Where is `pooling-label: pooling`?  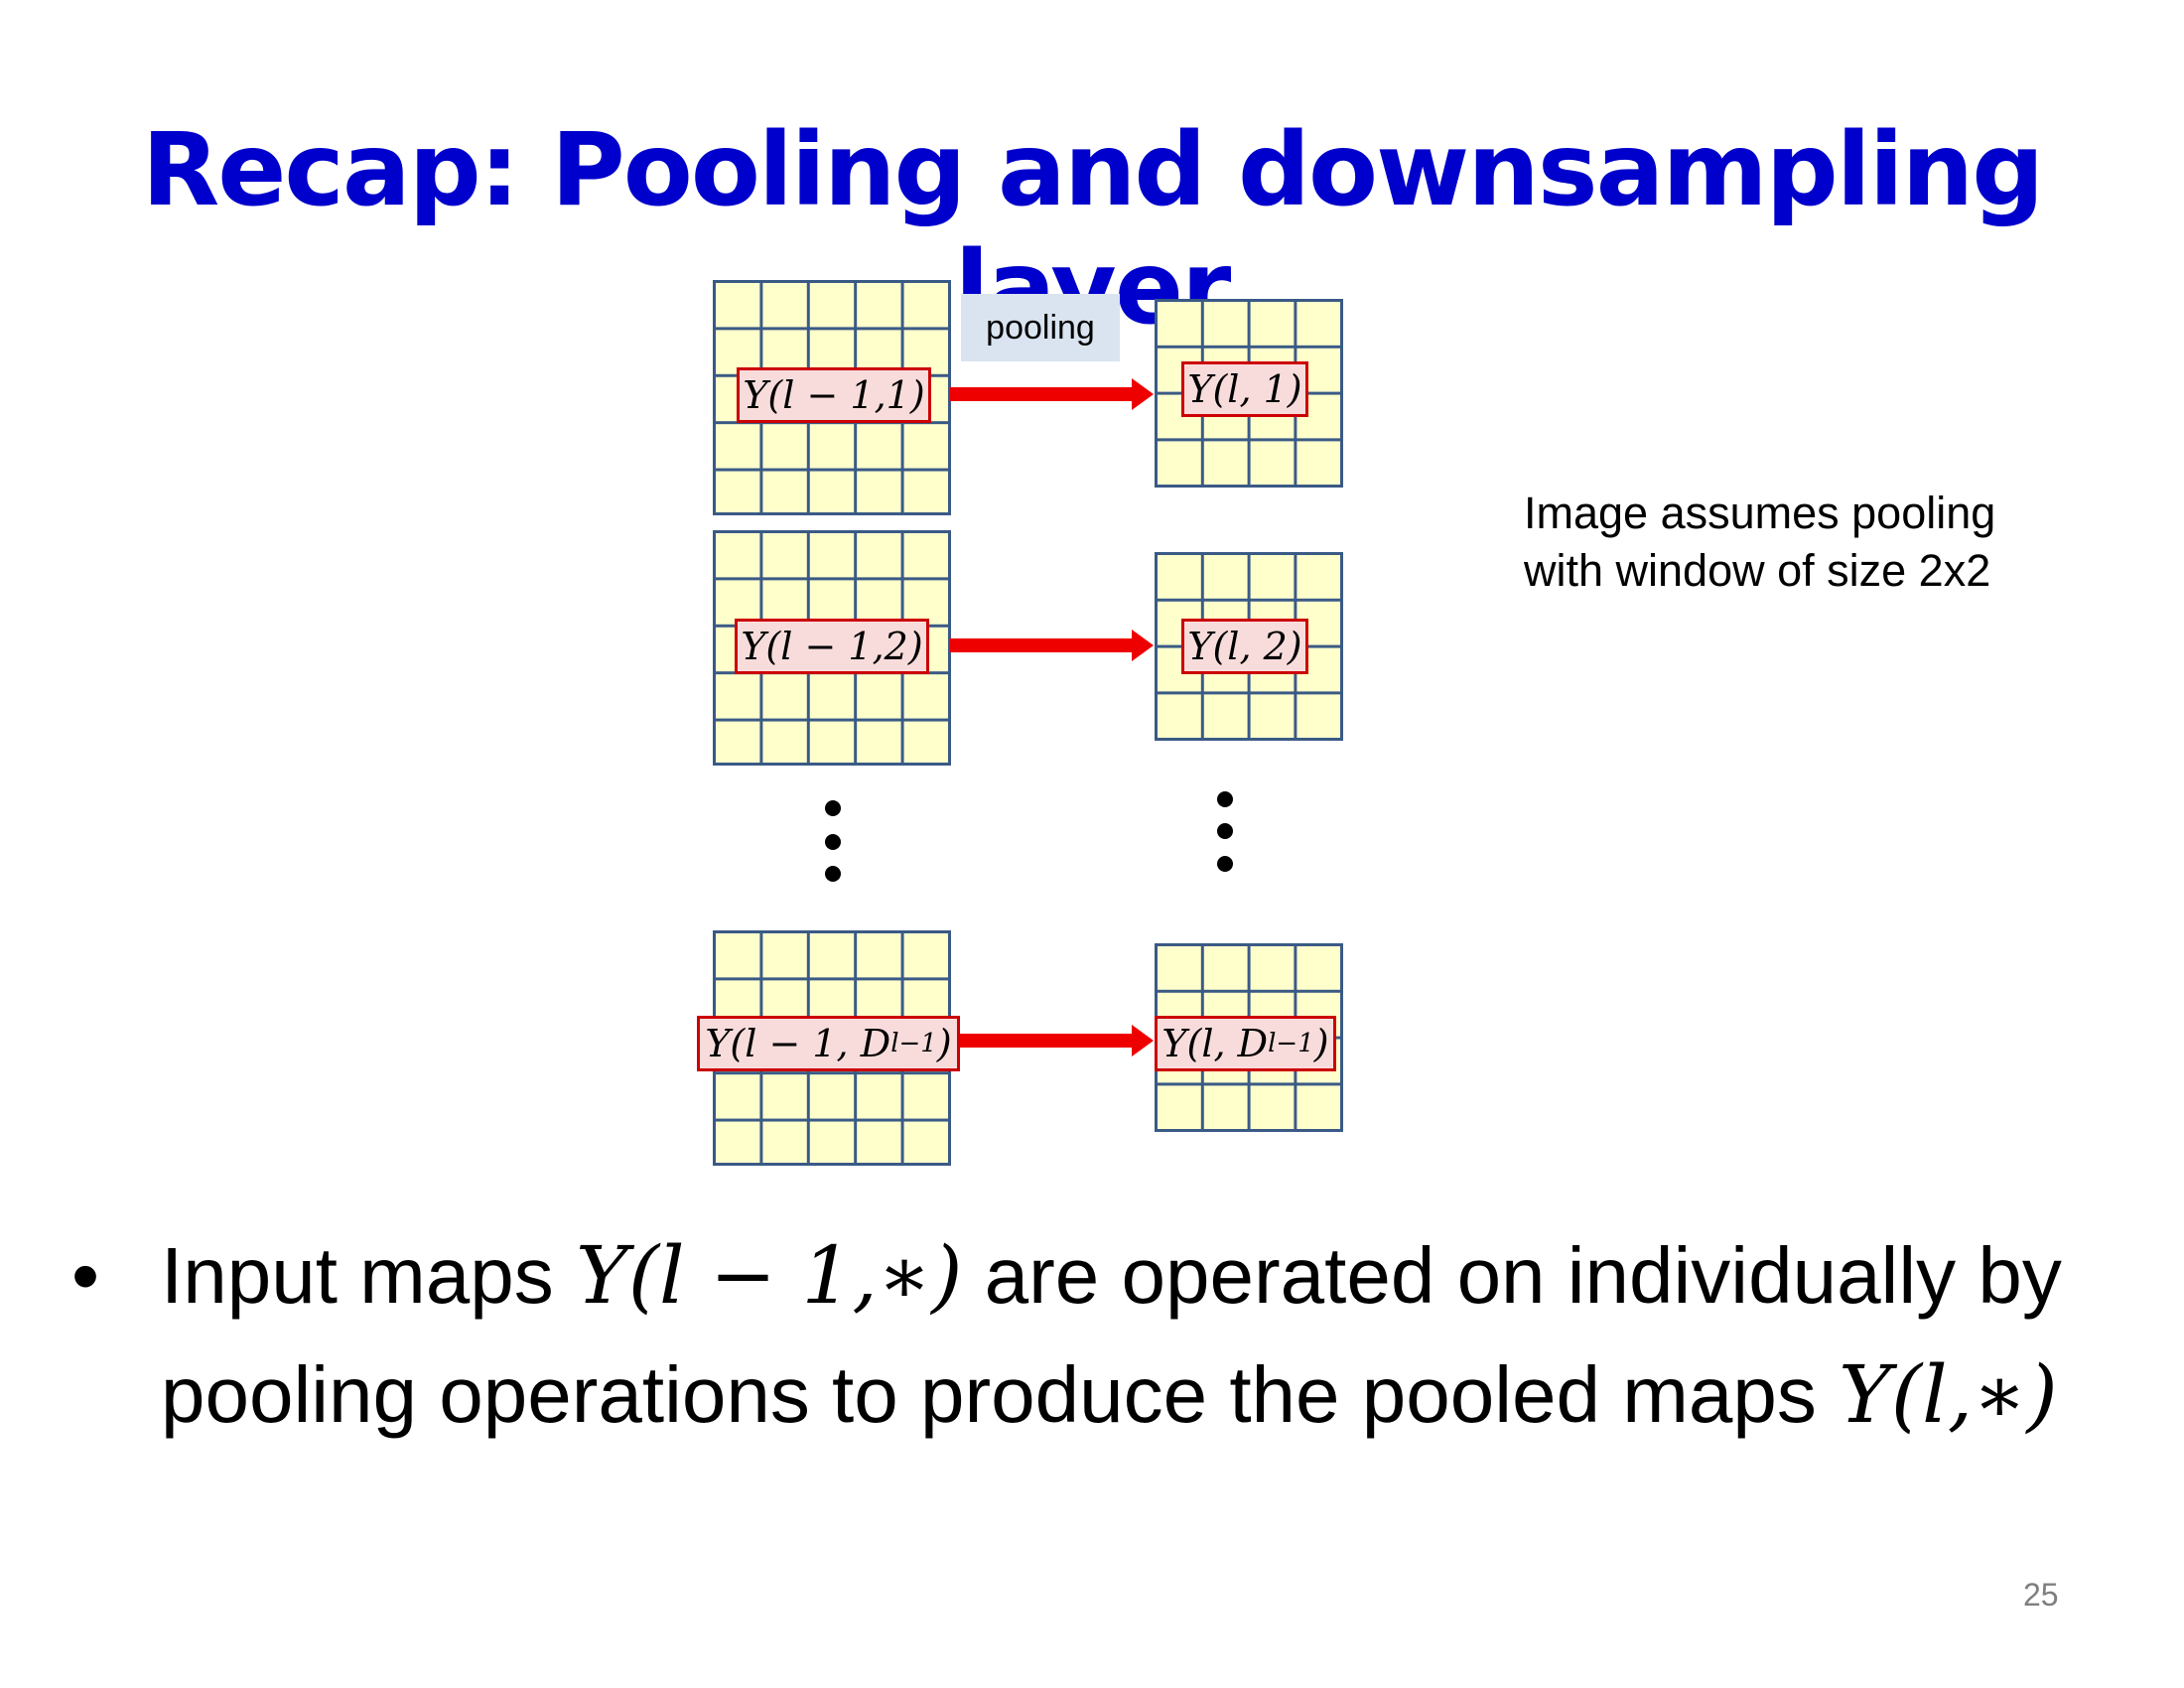
pooling-label: pooling is located at coordinates (1040, 327).